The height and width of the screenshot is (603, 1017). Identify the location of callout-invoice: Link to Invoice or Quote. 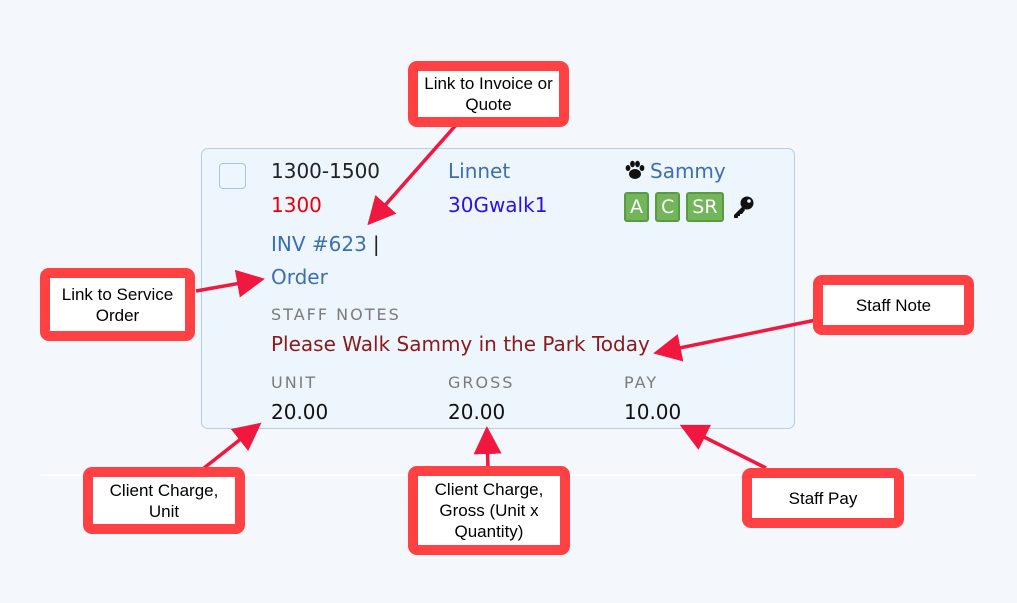
(488, 94).